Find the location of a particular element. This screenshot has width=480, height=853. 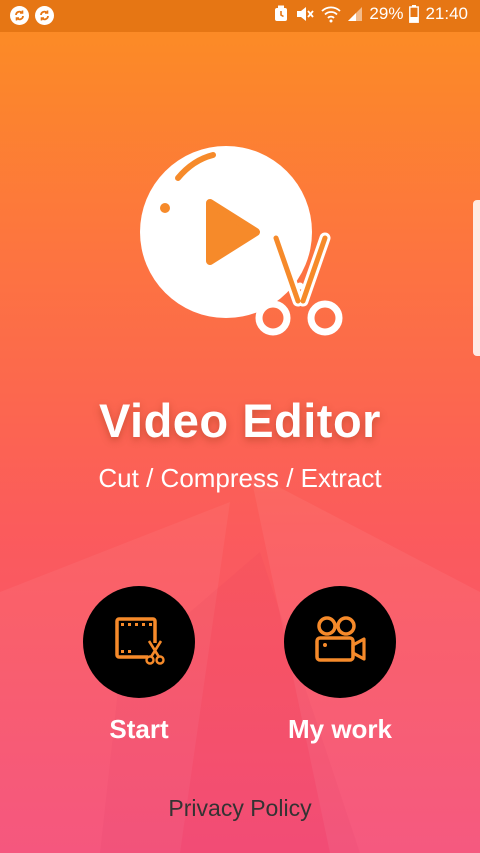

clock: 21:40 is located at coordinates (446, 13).